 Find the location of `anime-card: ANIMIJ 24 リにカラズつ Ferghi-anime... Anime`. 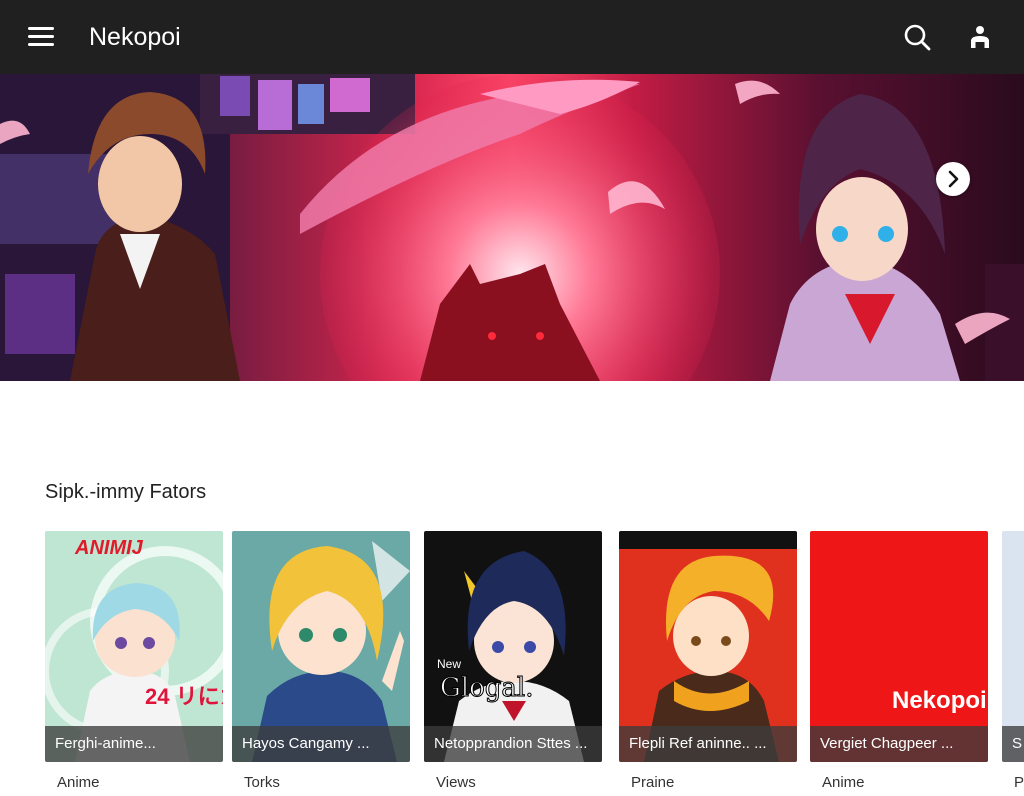

anime-card: ANIMIJ 24 リにカラズつ Ferghi-anime... Anime is located at coordinates (134, 663).